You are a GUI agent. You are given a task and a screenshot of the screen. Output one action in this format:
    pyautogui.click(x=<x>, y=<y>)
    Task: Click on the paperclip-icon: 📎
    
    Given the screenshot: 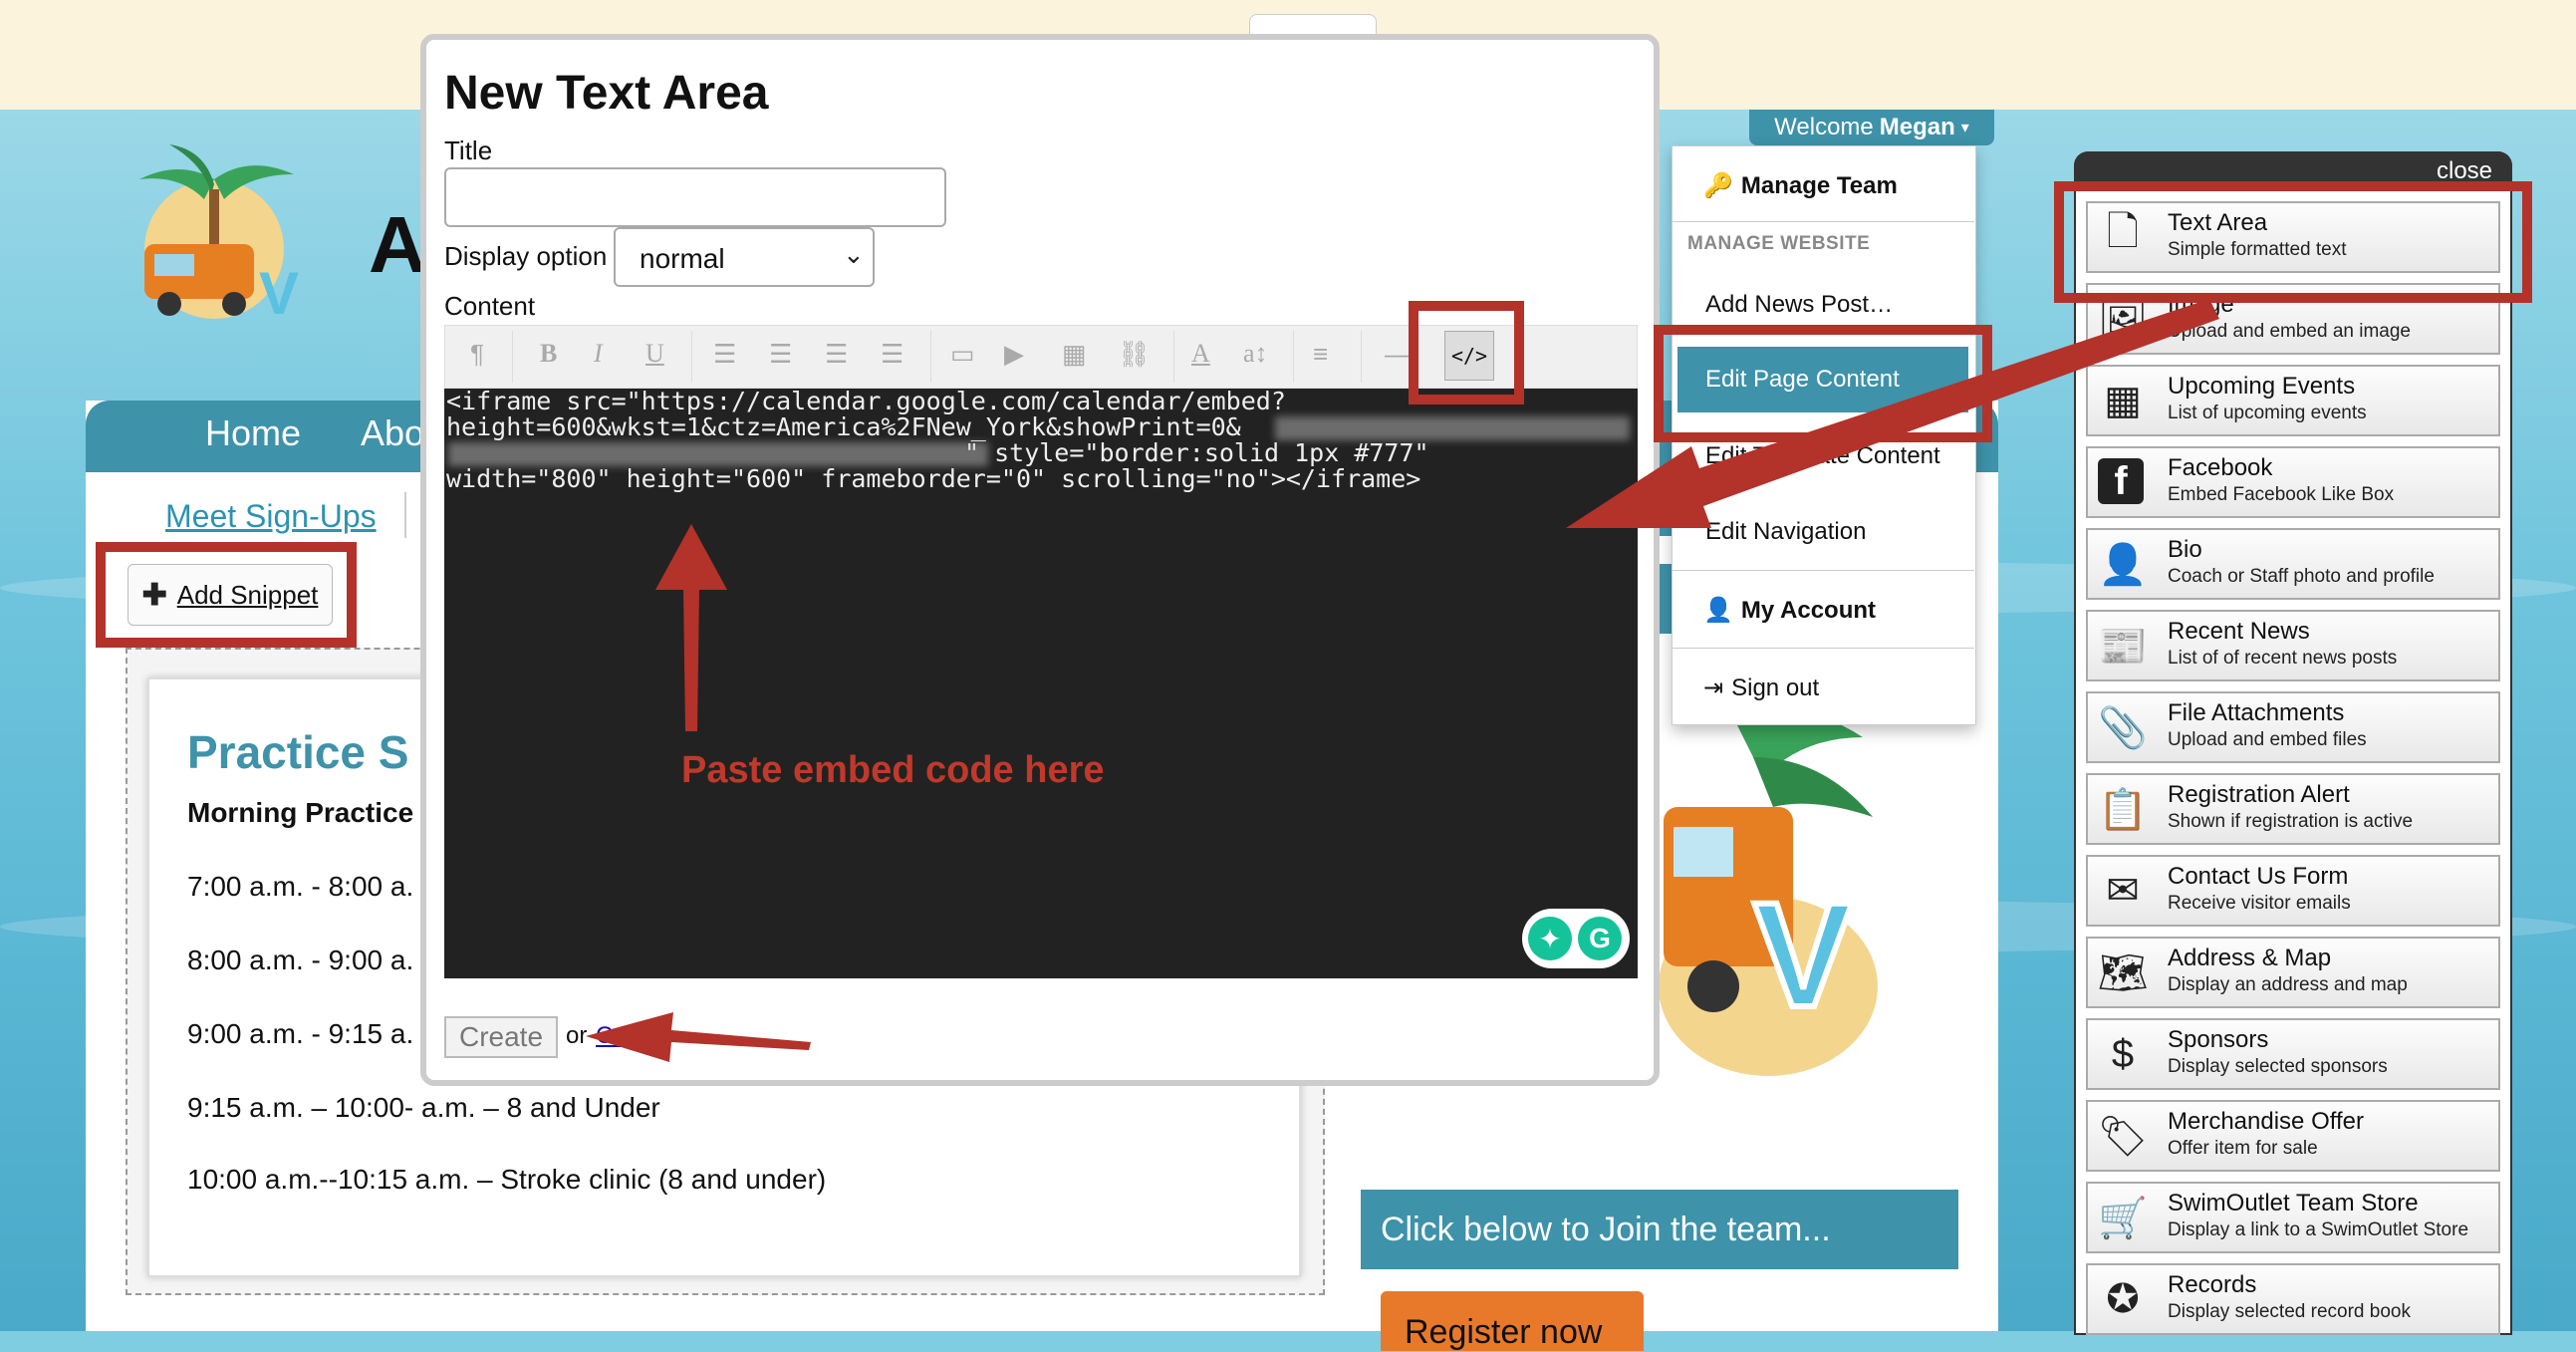 What is the action you would take?
    pyautogui.click(x=2123, y=727)
    